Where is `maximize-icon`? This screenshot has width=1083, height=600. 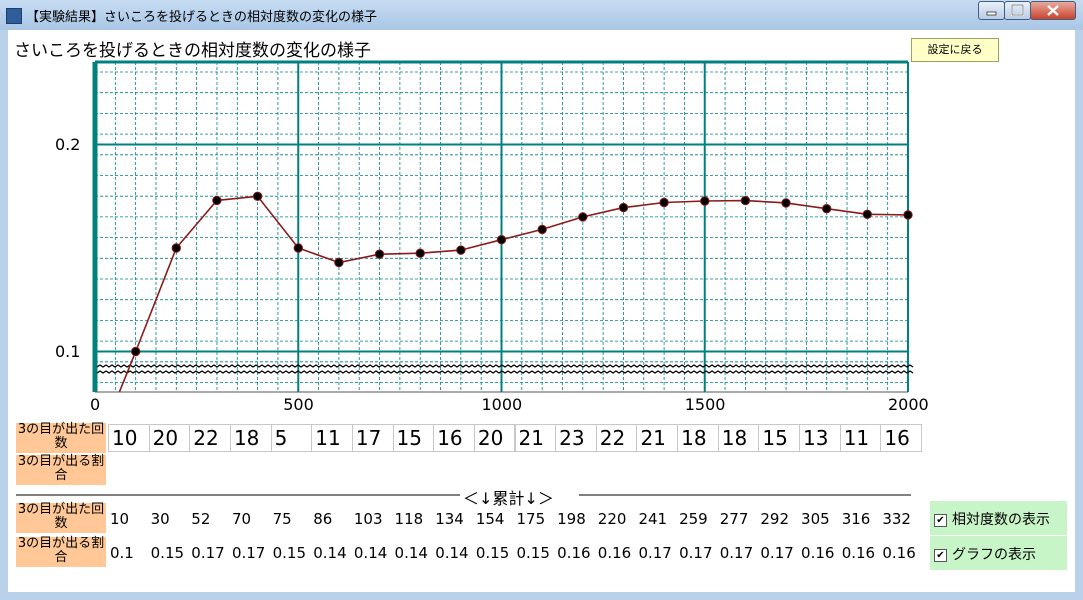 maximize-icon is located at coordinates (1017, 10).